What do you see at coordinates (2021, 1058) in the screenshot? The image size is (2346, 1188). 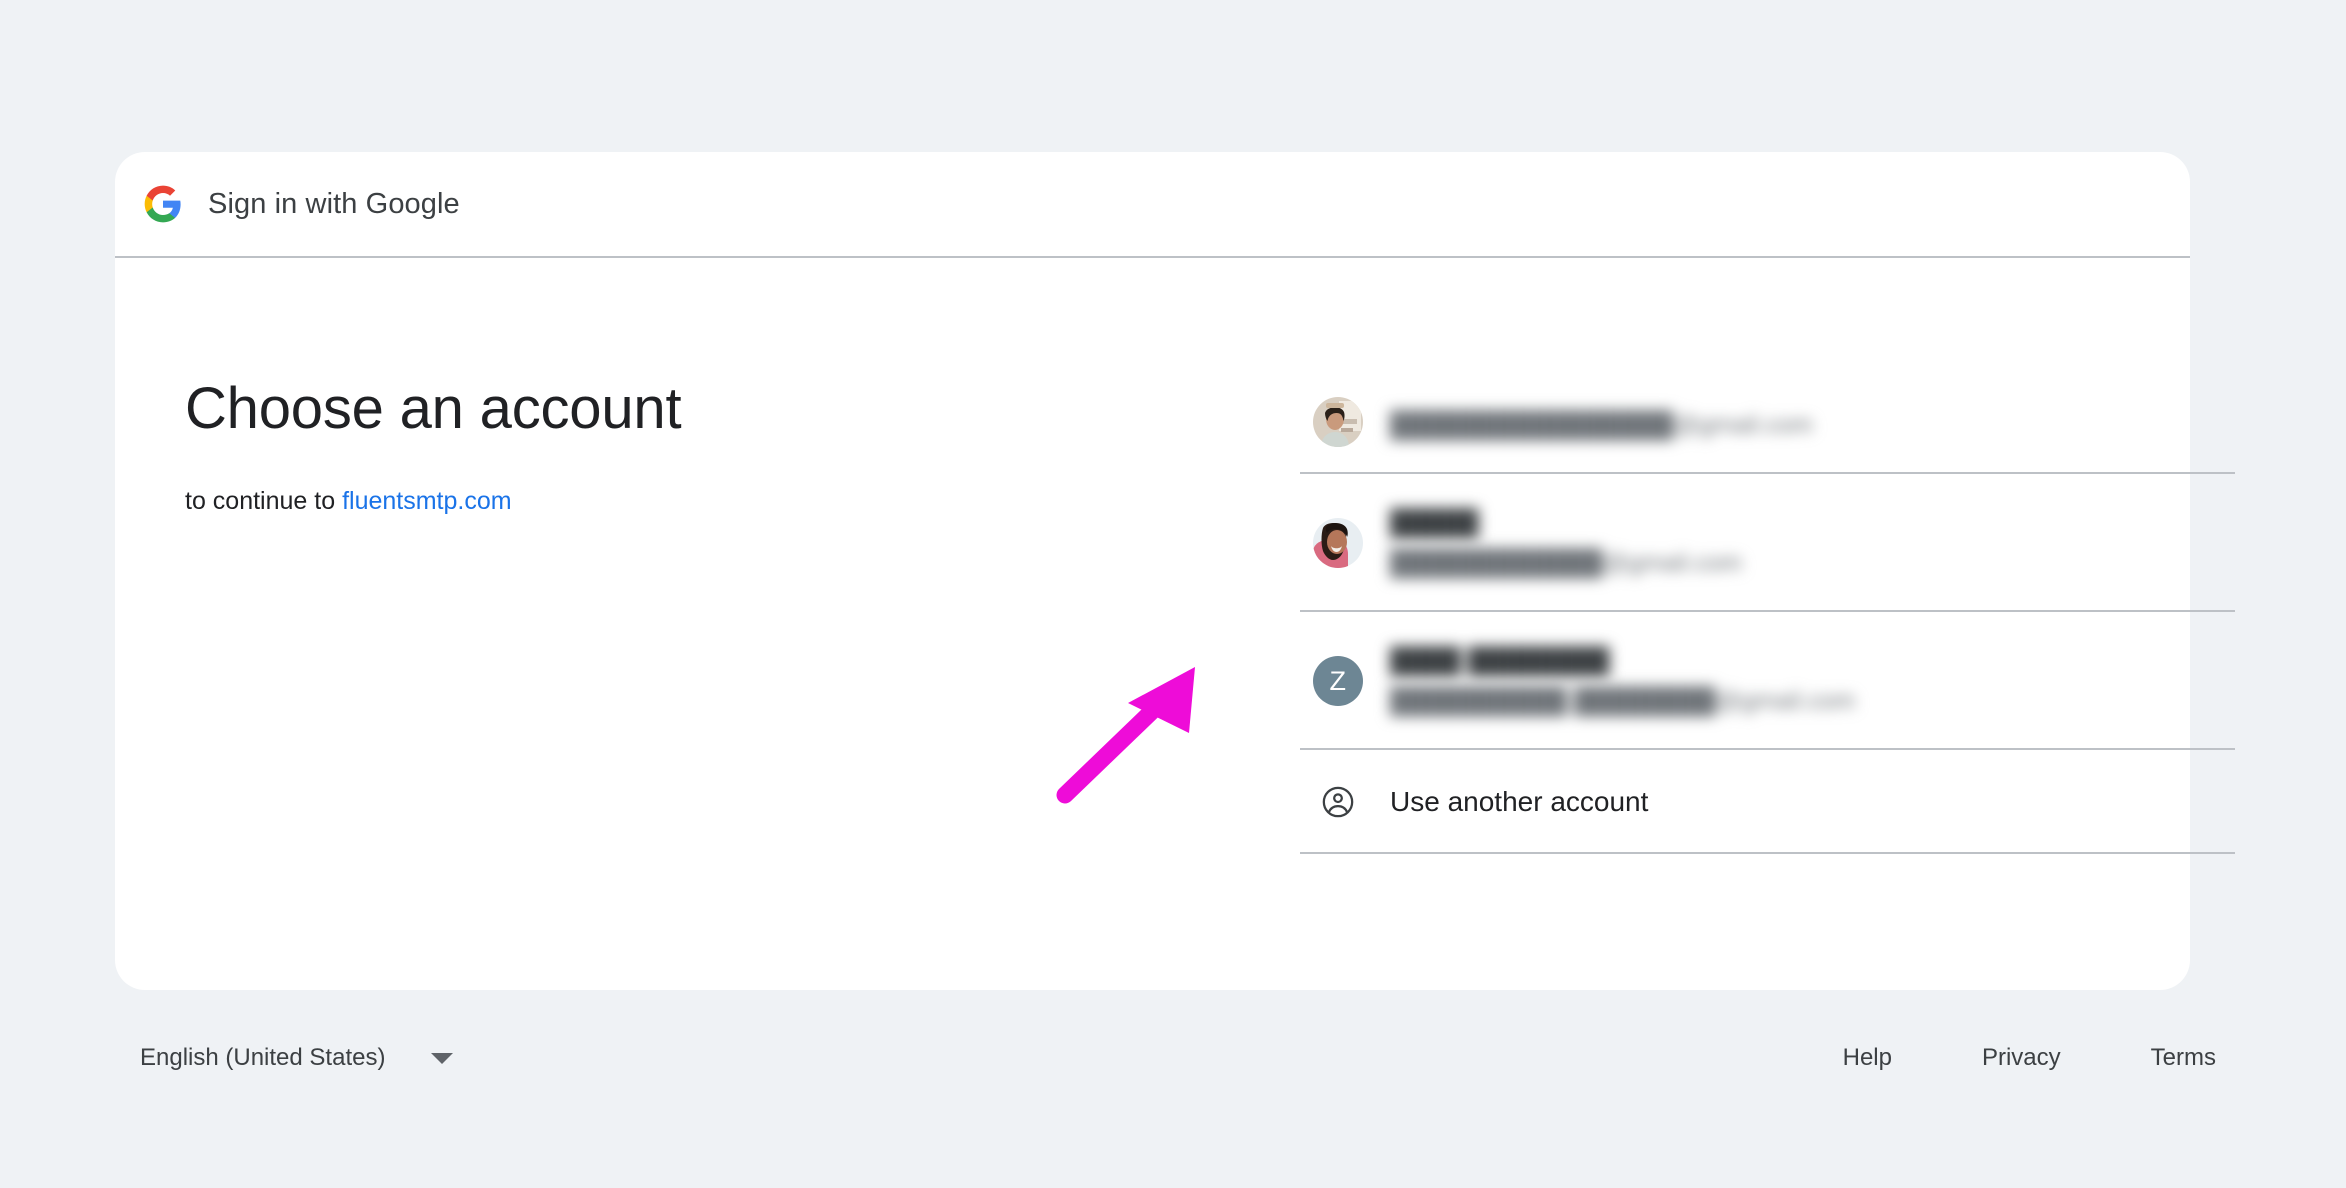 I see `footer-link-privacy: Privacy` at bounding box center [2021, 1058].